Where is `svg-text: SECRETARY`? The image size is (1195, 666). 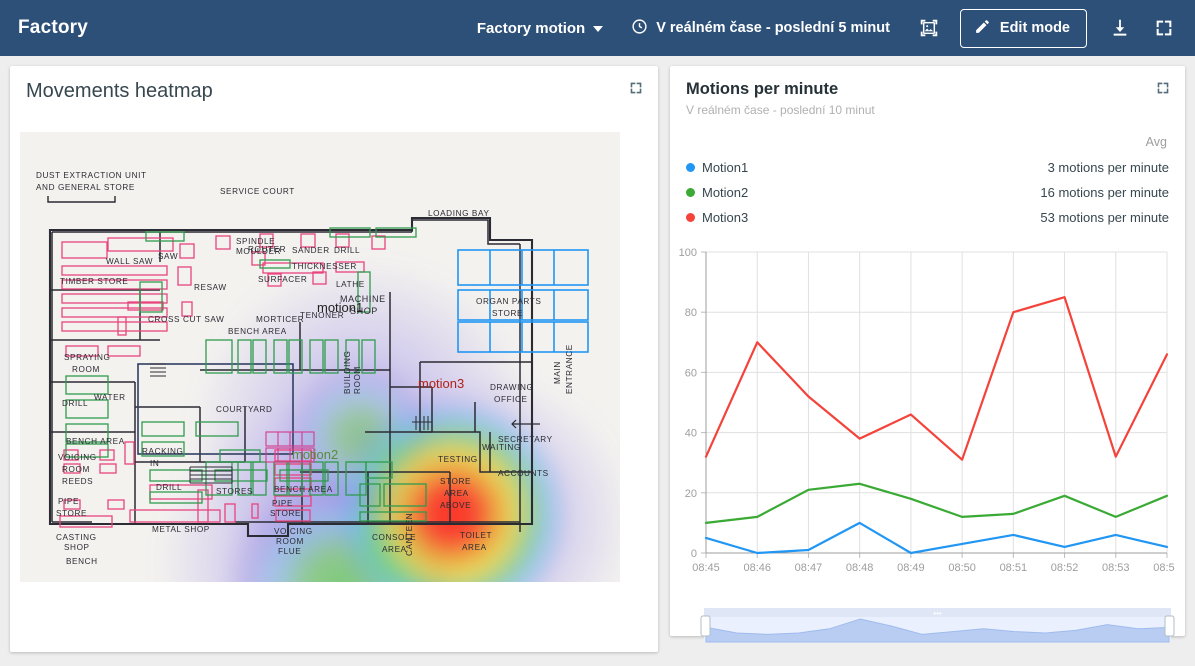 svg-text: SECRETARY is located at coordinates (525, 439).